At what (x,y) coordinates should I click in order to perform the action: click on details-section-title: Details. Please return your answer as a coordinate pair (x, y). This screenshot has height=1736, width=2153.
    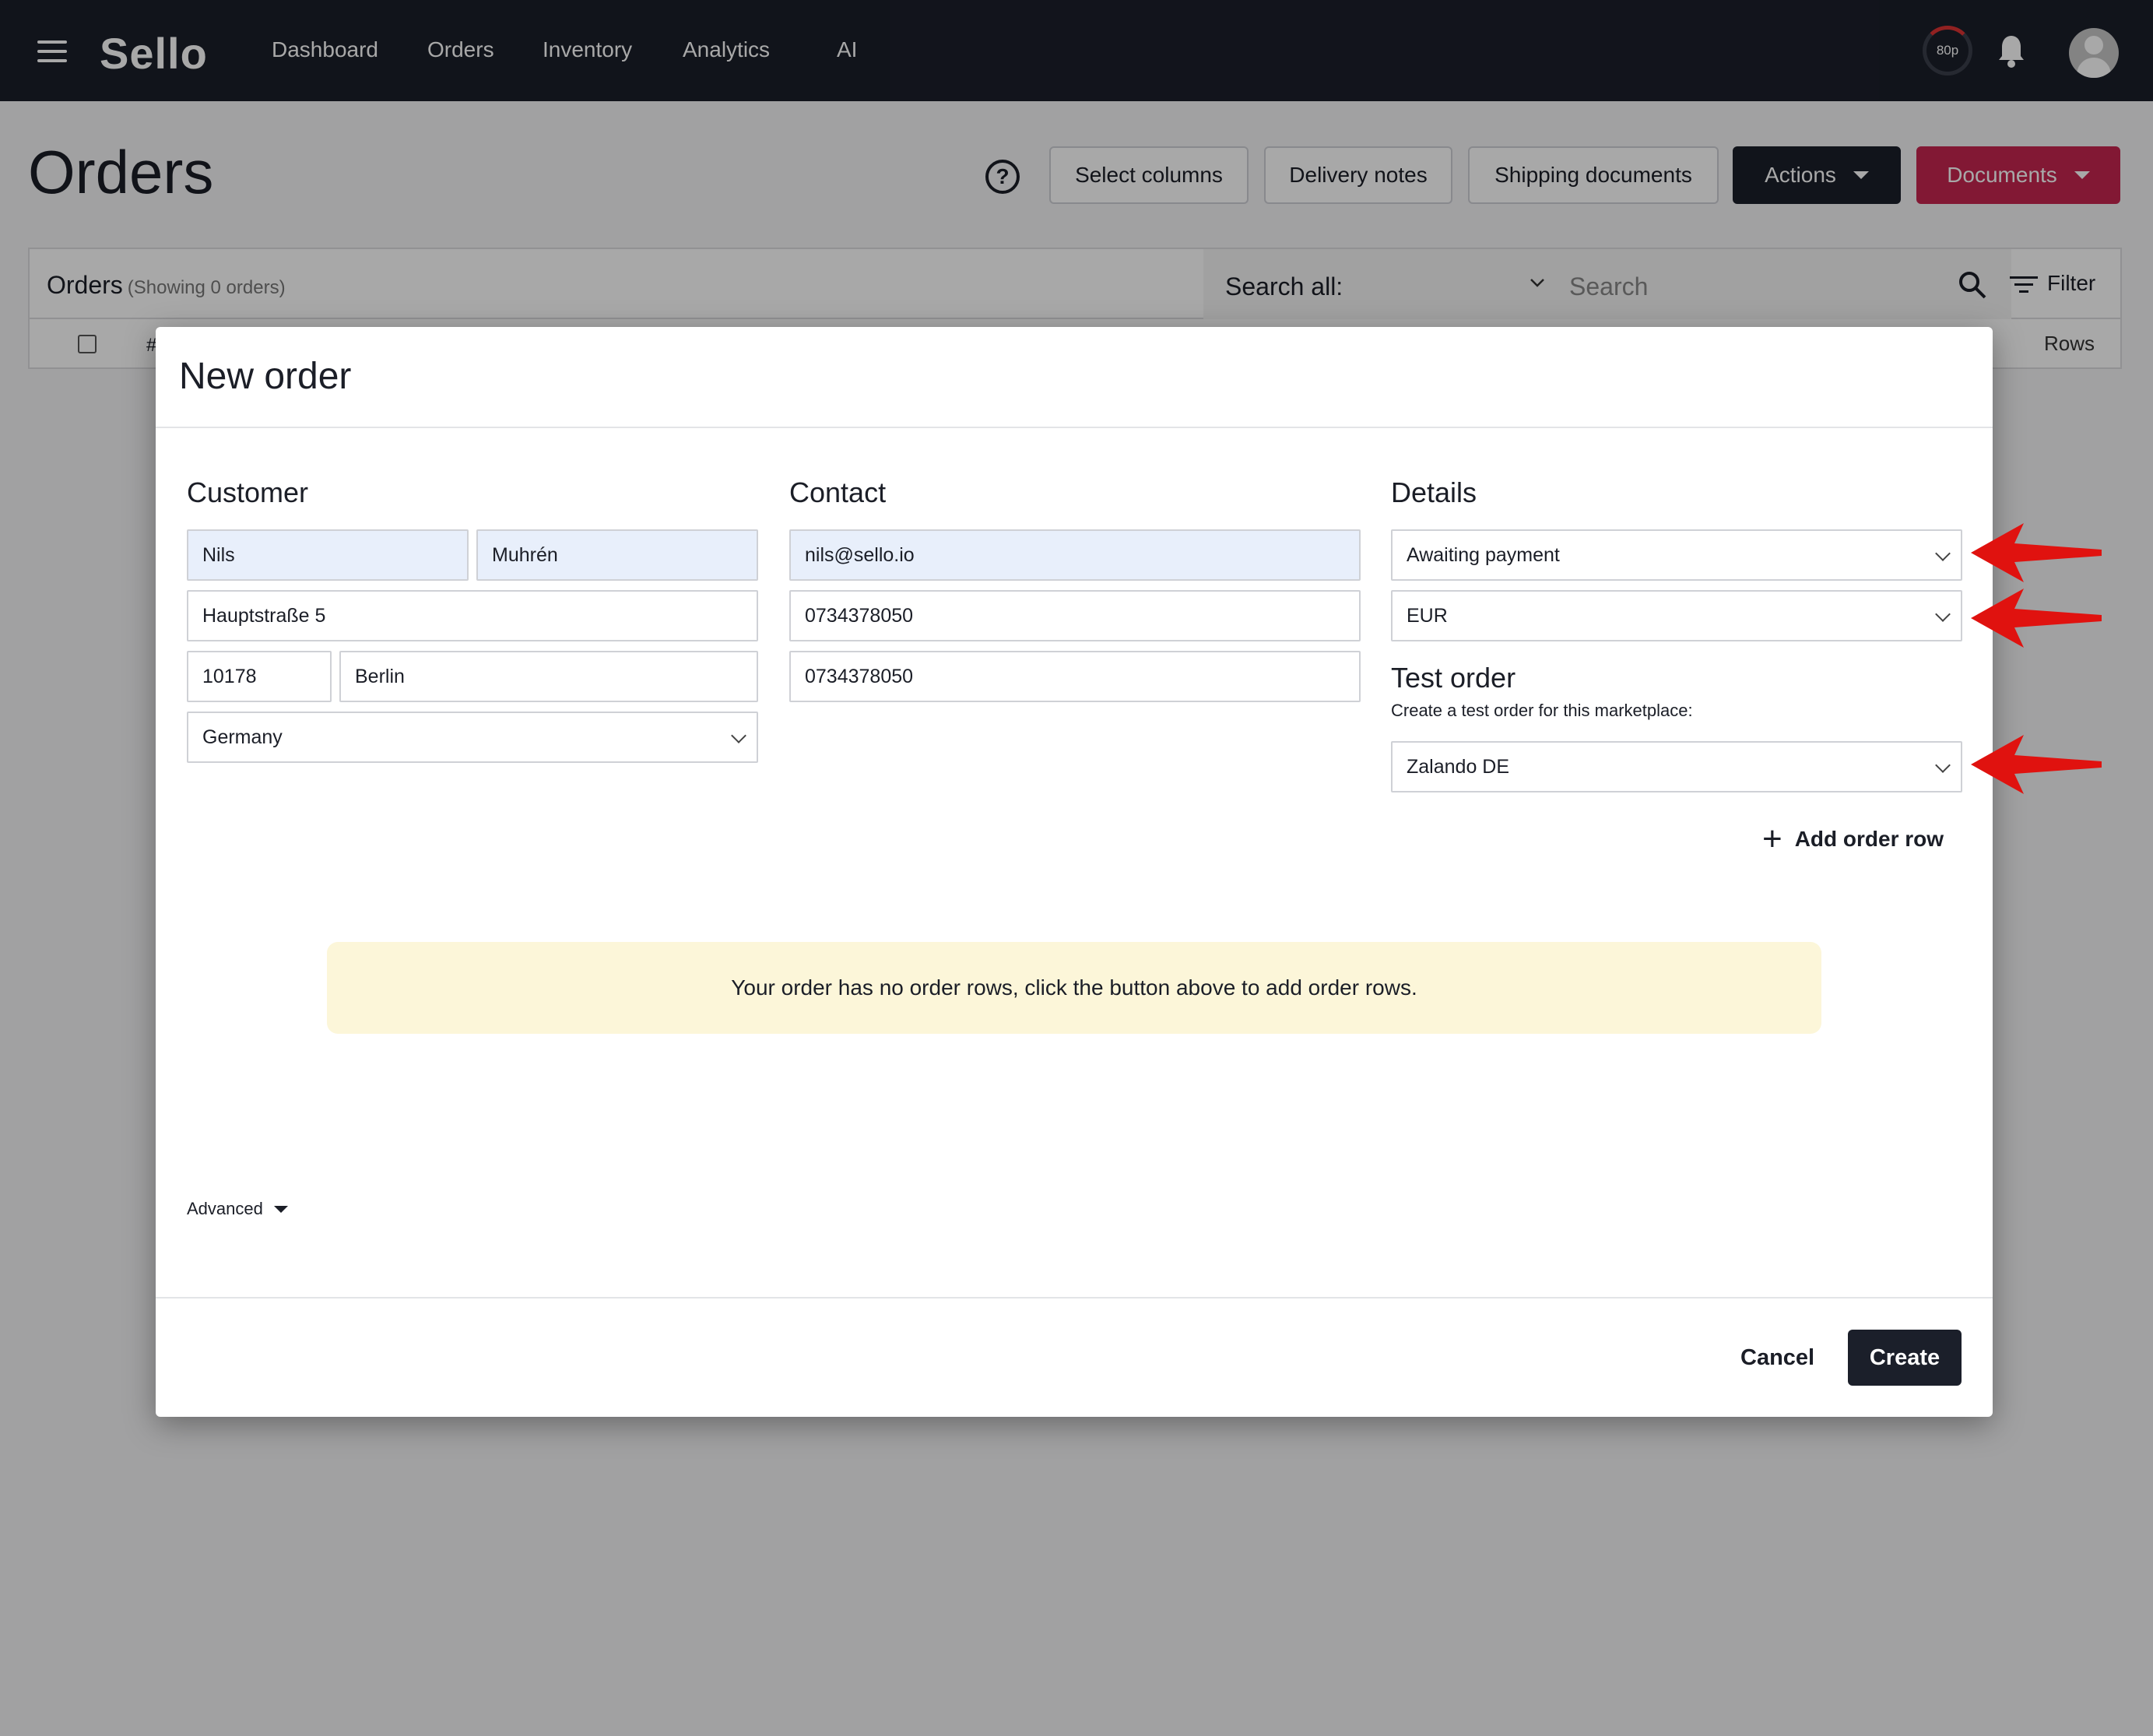
    Looking at the image, I should click on (1434, 492).